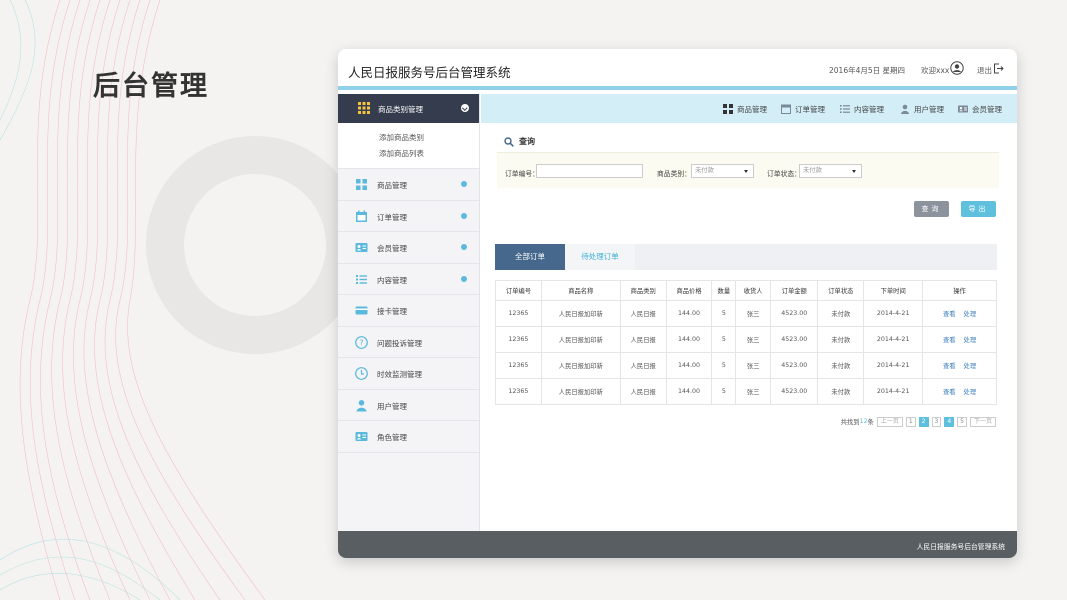 Image resolution: width=1067 pixels, height=600 pixels. What do you see at coordinates (392, 311) in the screenshot?
I see `sidebar-item-label: 接卡管理` at bounding box center [392, 311].